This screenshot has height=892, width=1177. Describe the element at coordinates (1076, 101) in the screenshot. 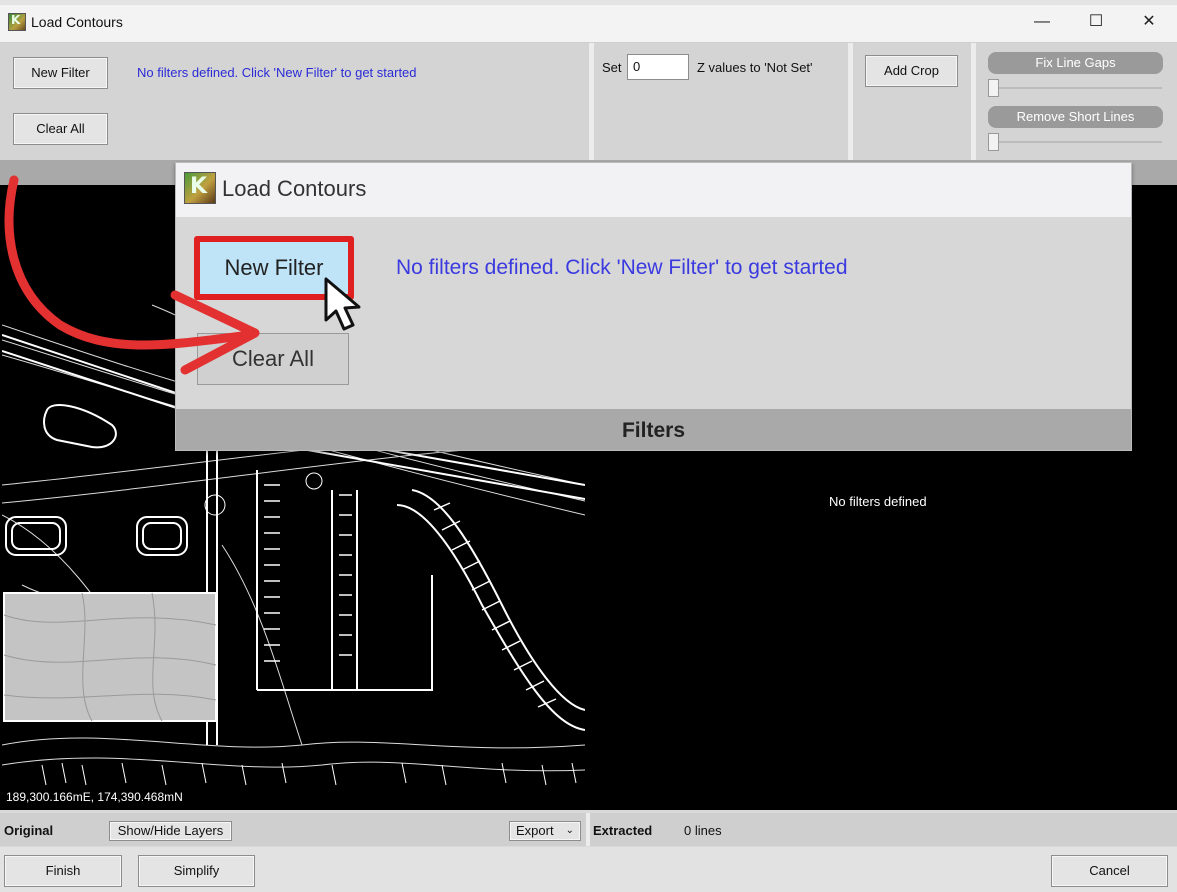

I see `line-cleanup-panel: Fix Line Gaps Remove Short Lines` at that location.